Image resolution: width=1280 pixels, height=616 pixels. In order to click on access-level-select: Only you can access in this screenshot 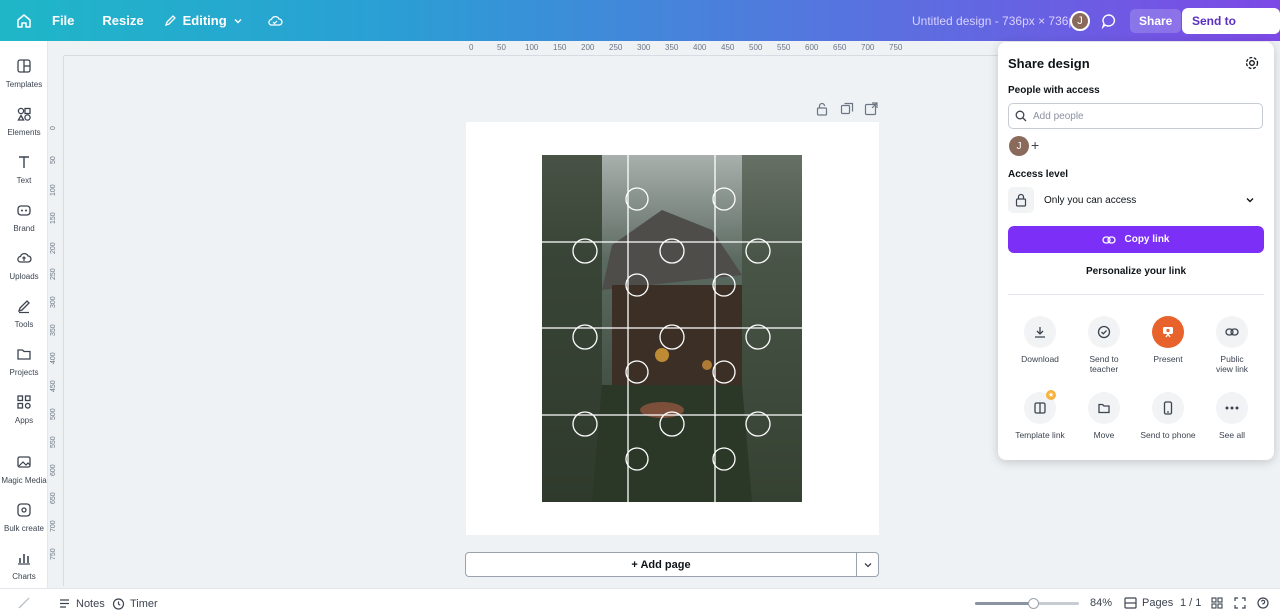, I will do `click(1135, 200)`.